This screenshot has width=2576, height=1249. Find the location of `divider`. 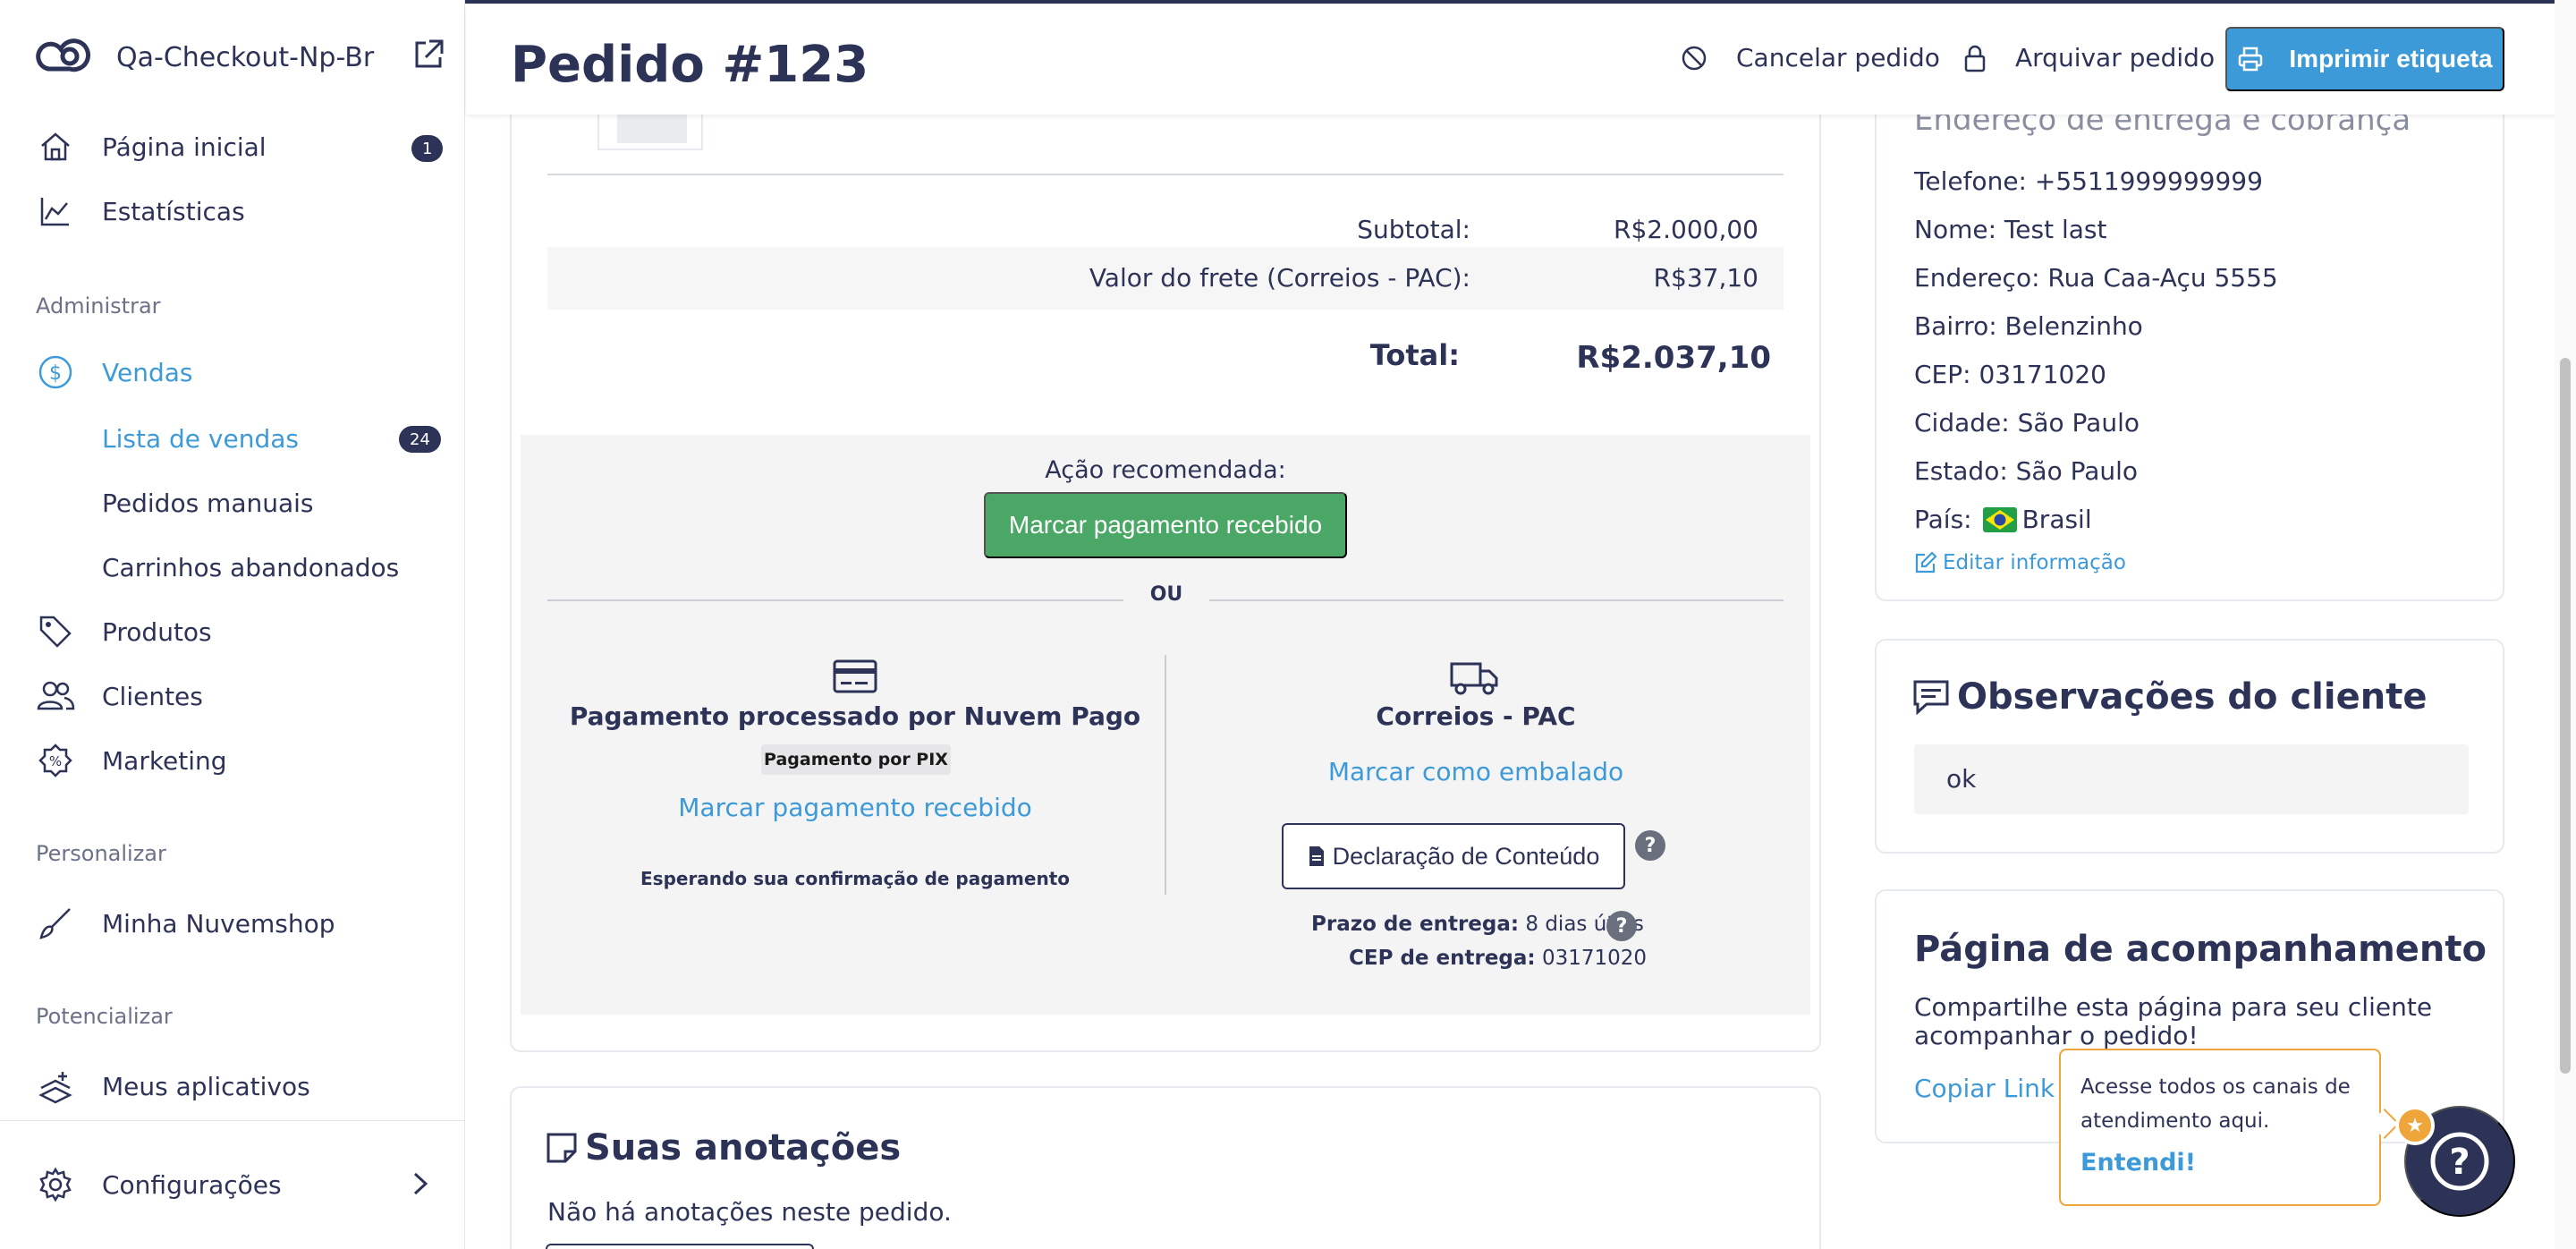

divider is located at coordinates (1165, 174).